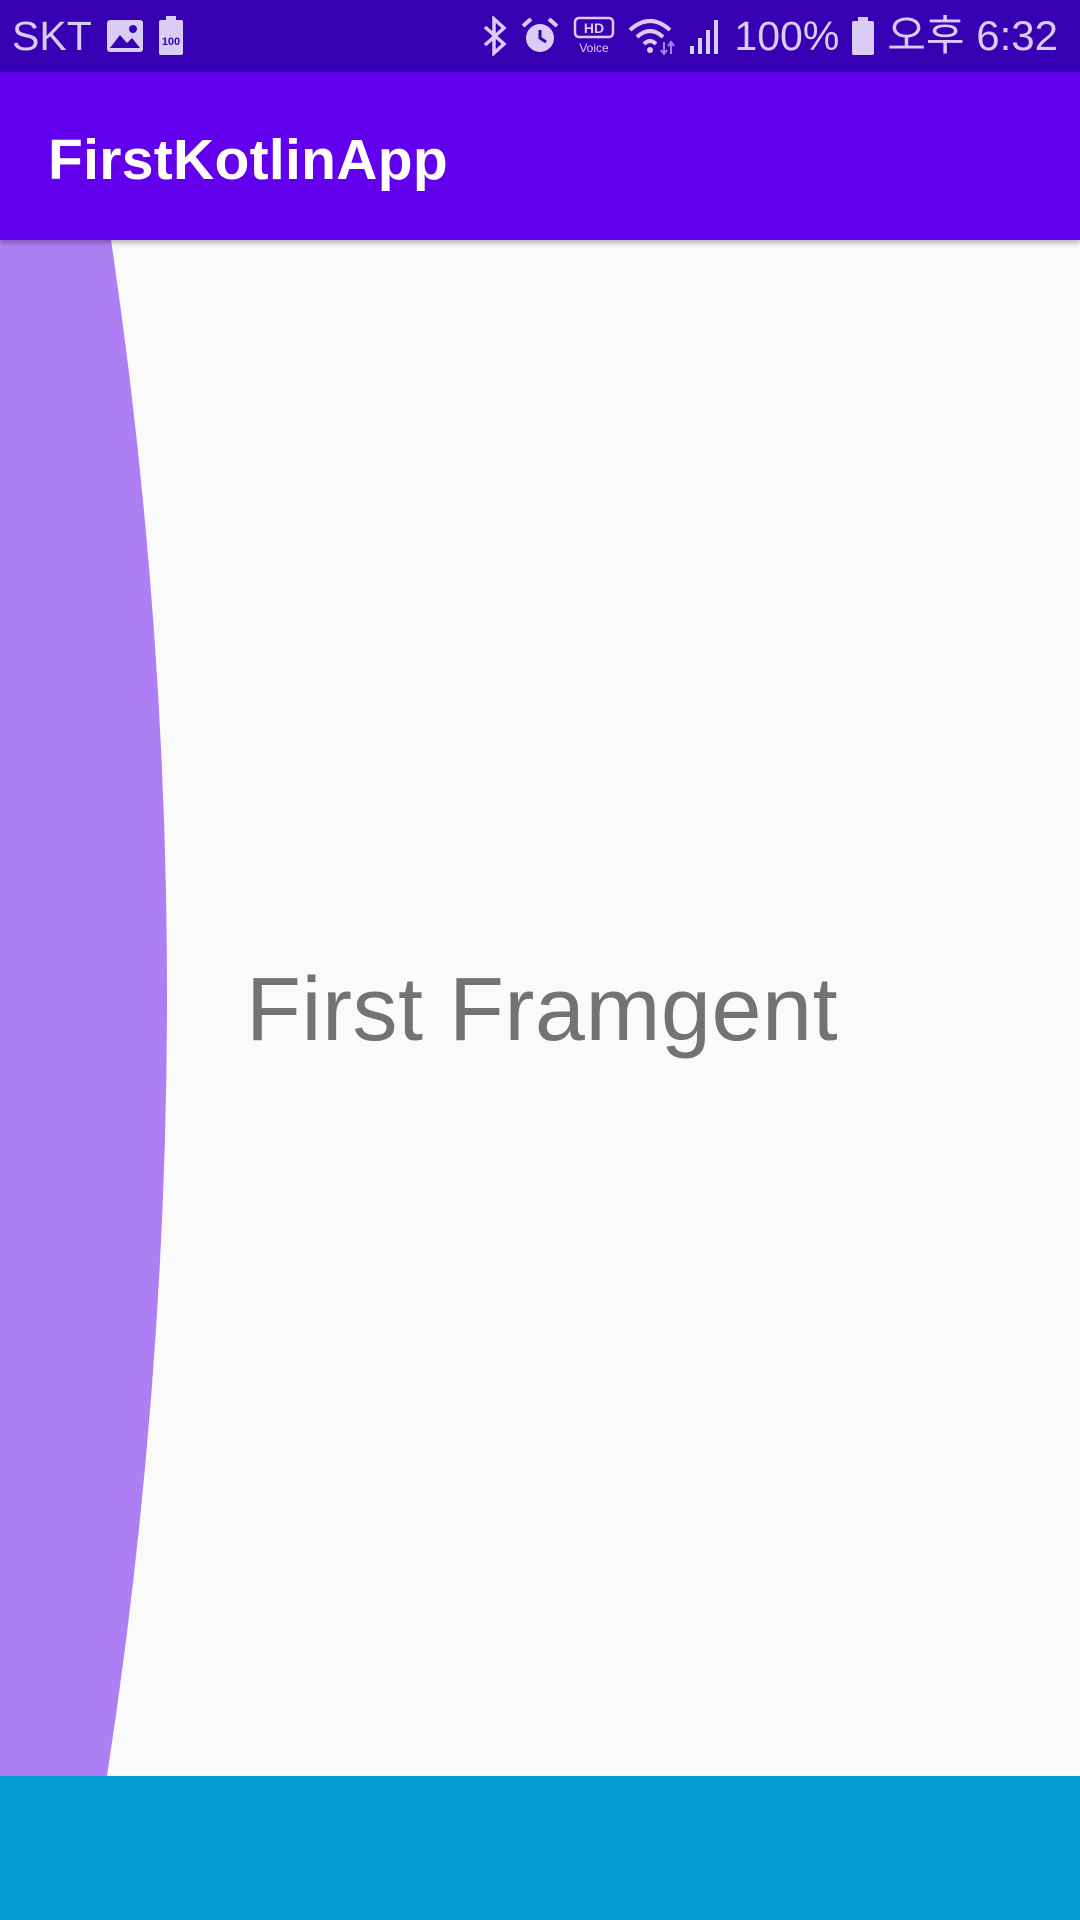 The width and height of the screenshot is (1080, 1920). Describe the element at coordinates (594, 28) in the screenshot. I see `hd-label: HD` at that location.